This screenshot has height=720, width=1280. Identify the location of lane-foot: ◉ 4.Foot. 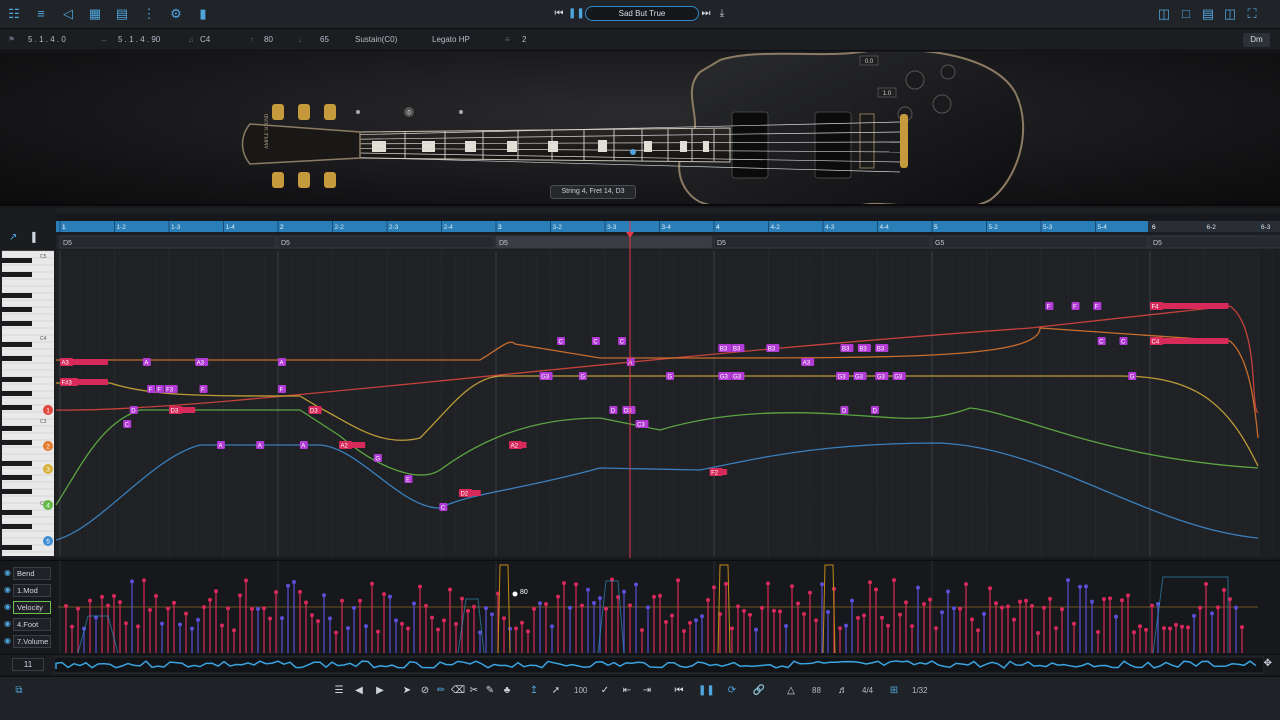
(29, 625).